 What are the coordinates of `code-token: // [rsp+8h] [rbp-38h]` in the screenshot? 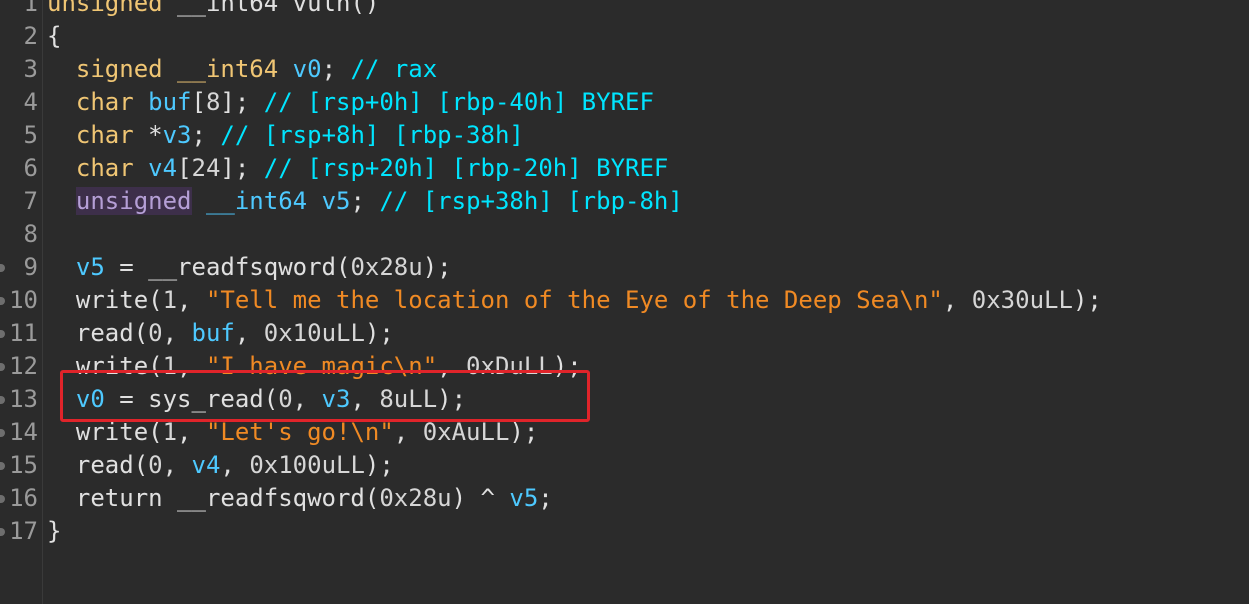 It's located at (372, 135).